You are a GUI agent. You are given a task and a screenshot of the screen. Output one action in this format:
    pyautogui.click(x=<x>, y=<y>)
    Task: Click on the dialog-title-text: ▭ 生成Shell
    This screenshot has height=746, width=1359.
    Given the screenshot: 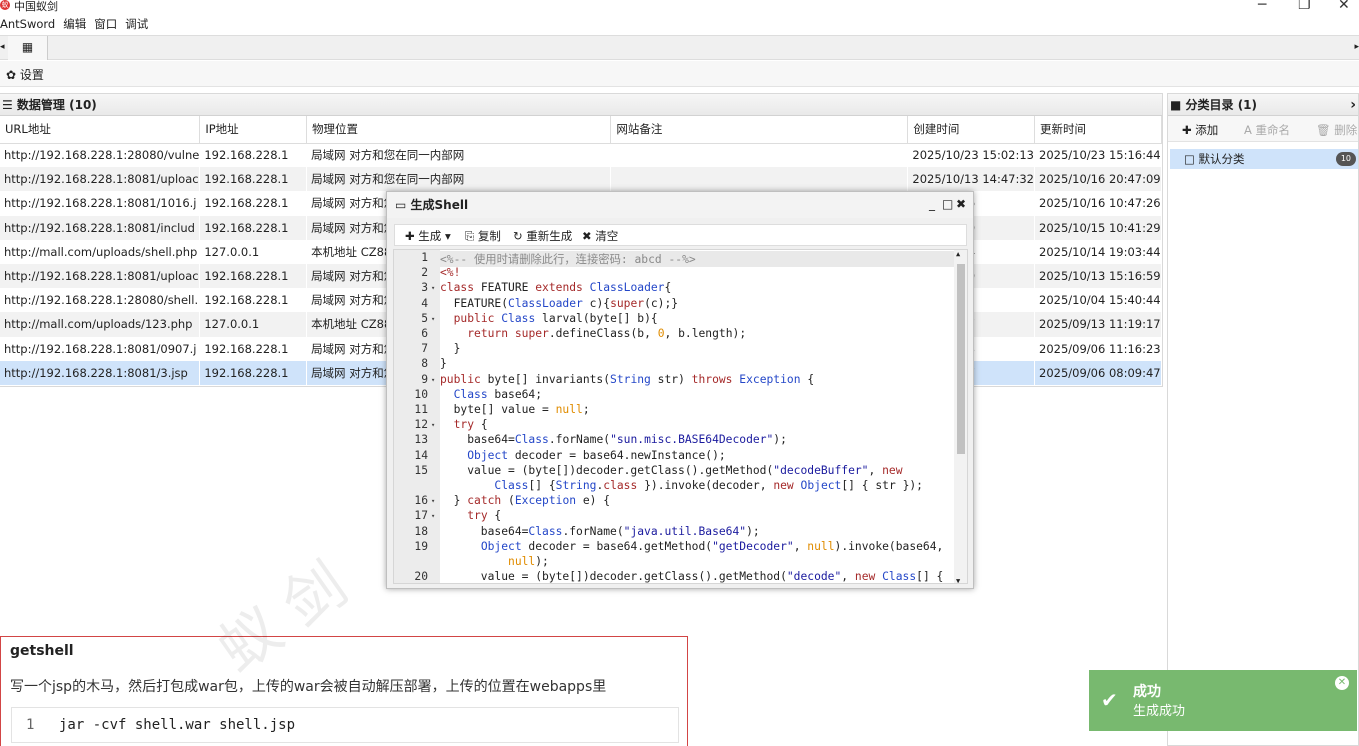 What is the action you would take?
    pyautogui.click(x=432, y=205)
    